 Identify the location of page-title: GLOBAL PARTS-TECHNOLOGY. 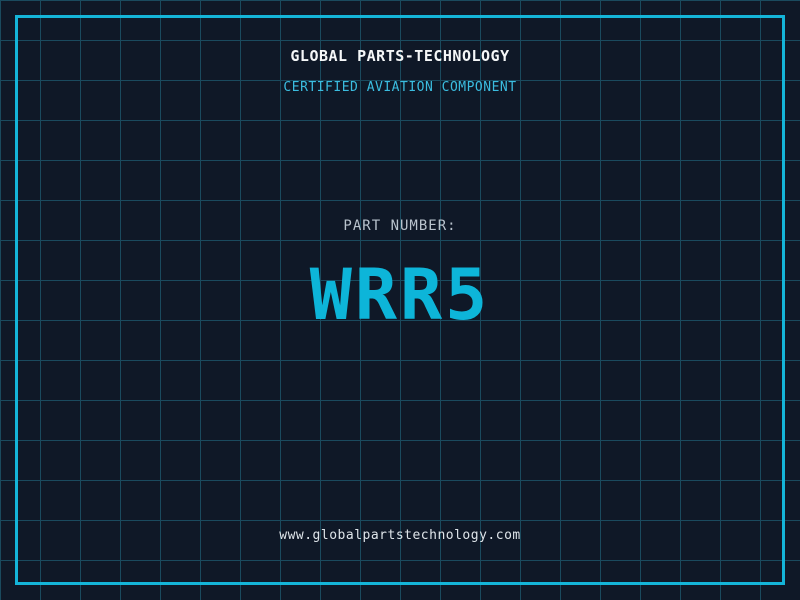
(400, 56).